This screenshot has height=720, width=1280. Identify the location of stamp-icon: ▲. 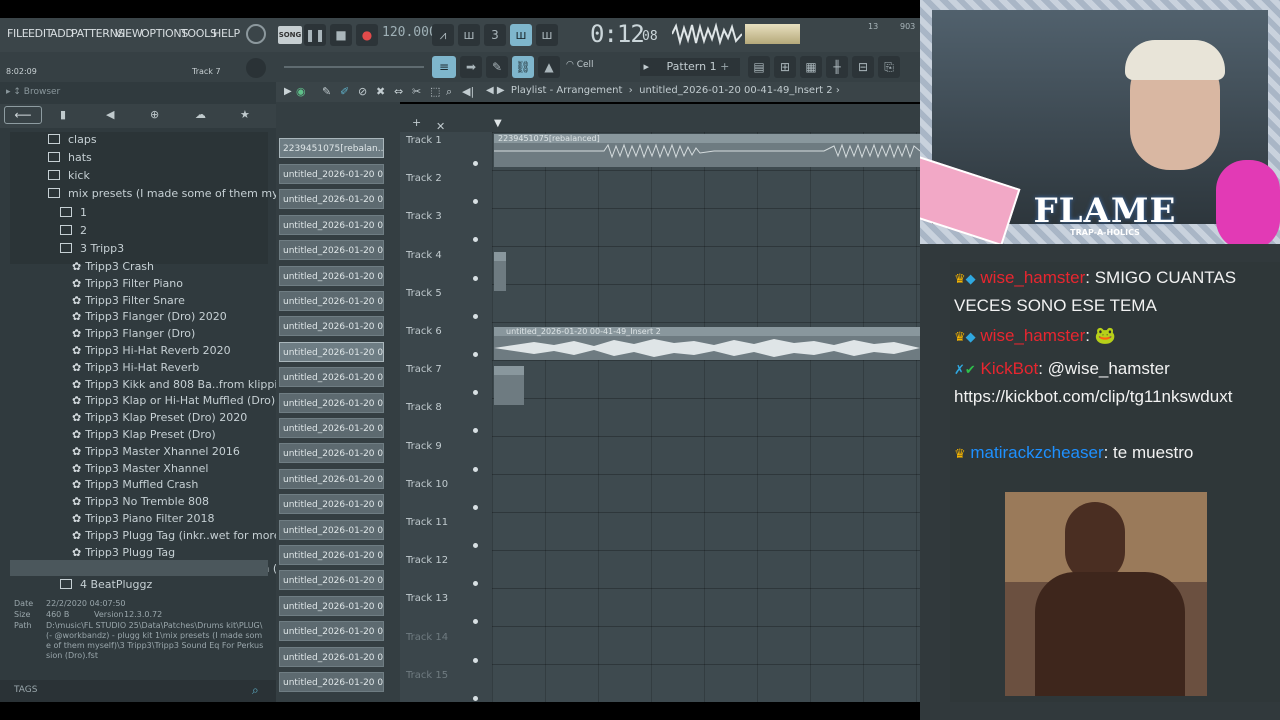
(549, 67).